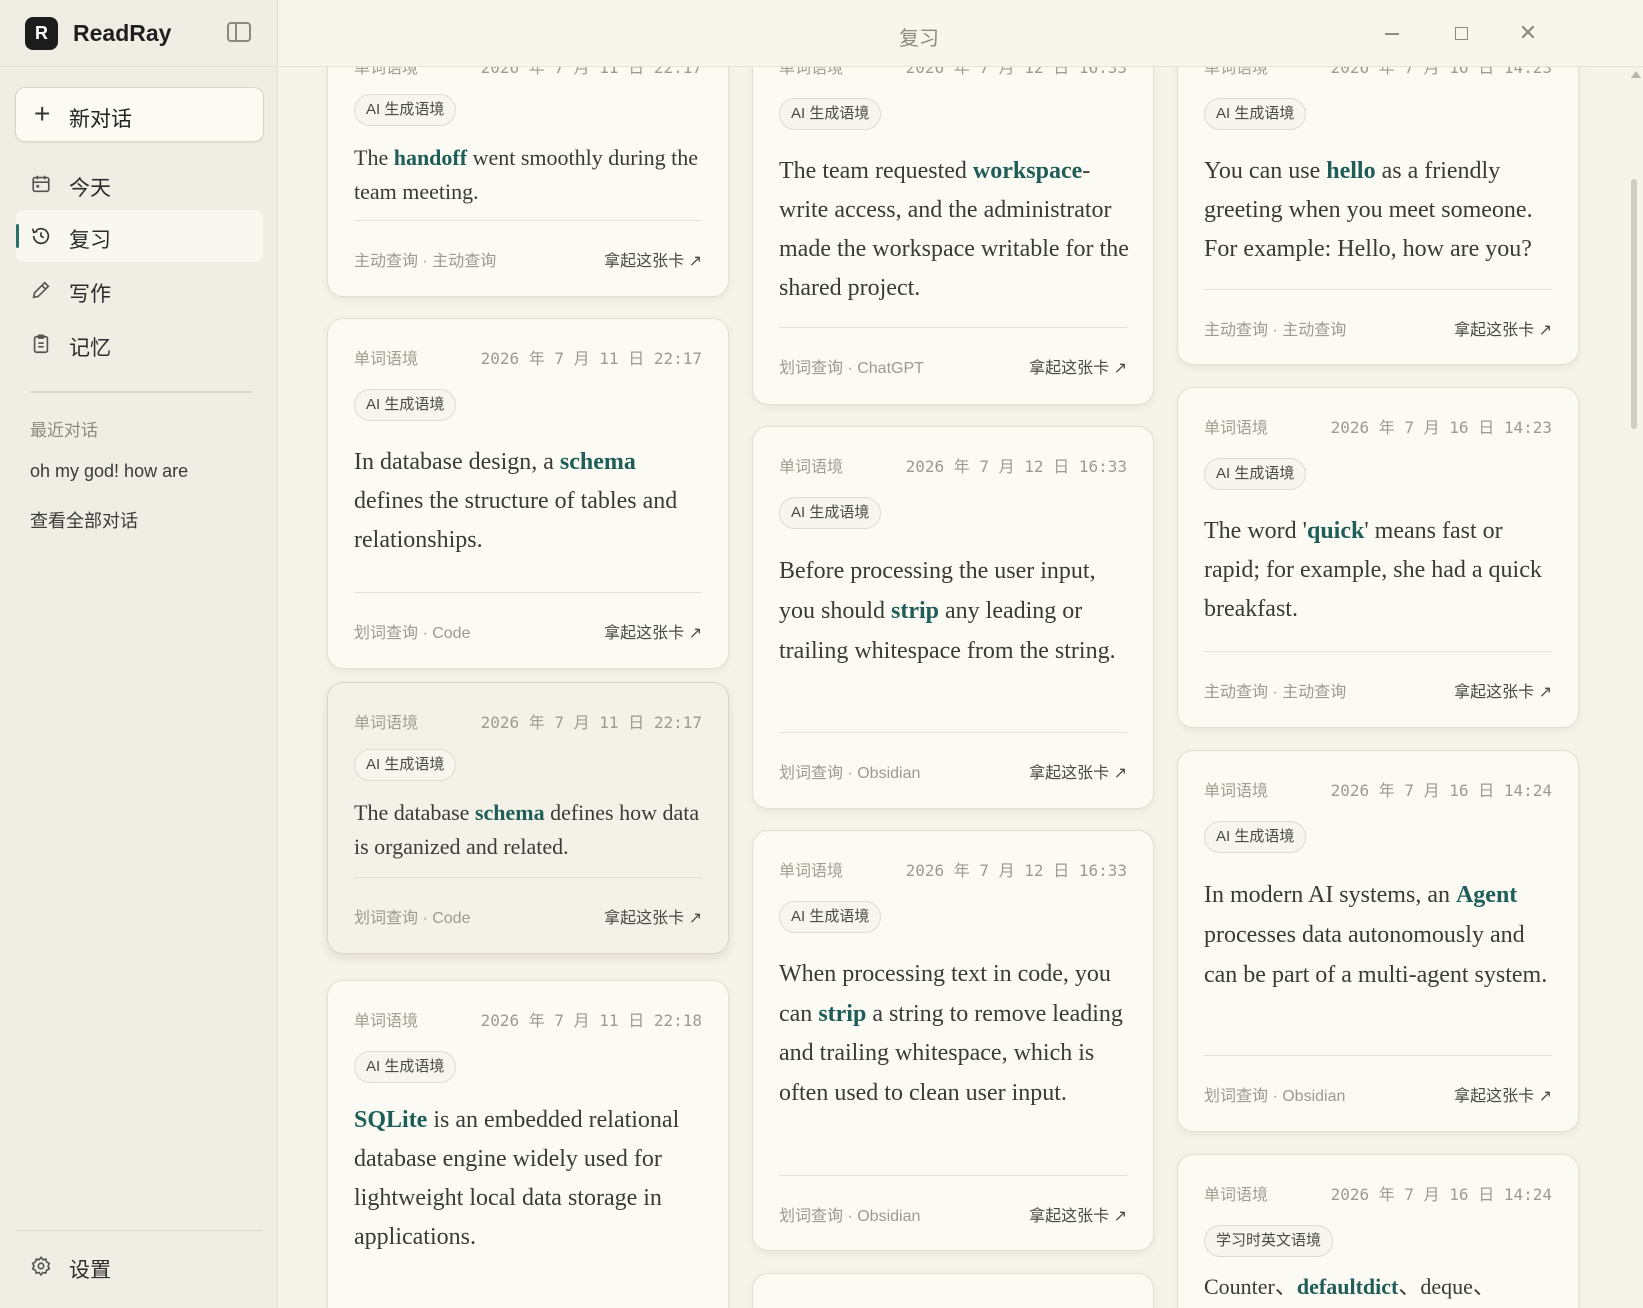 This screenshot has height=1308, width=1643. I want to click on nav-label-today: 今天, so click(90, 188).